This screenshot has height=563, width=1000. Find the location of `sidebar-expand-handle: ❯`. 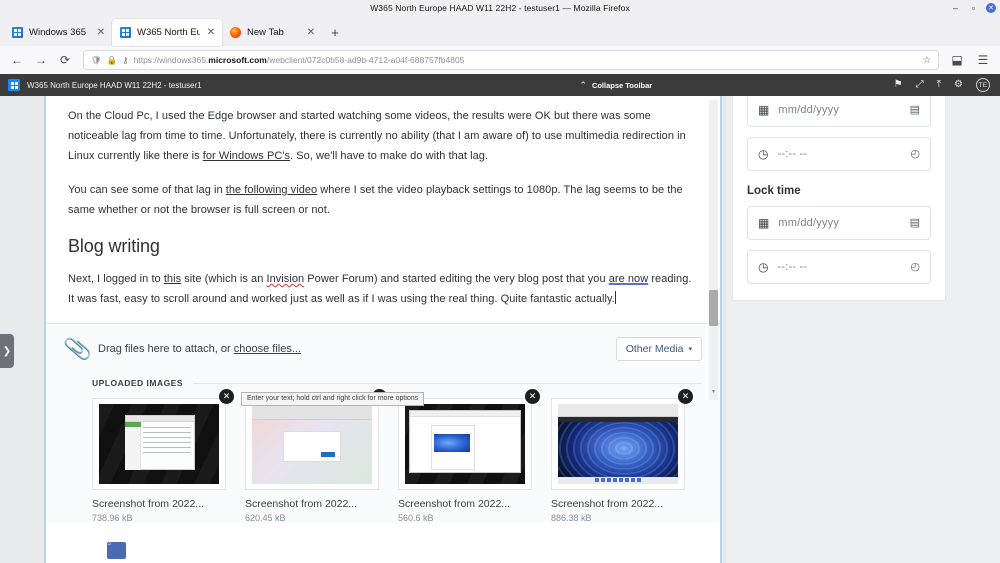

sidebar-expand-handle: ❯ is located at coordinates (7, 351).